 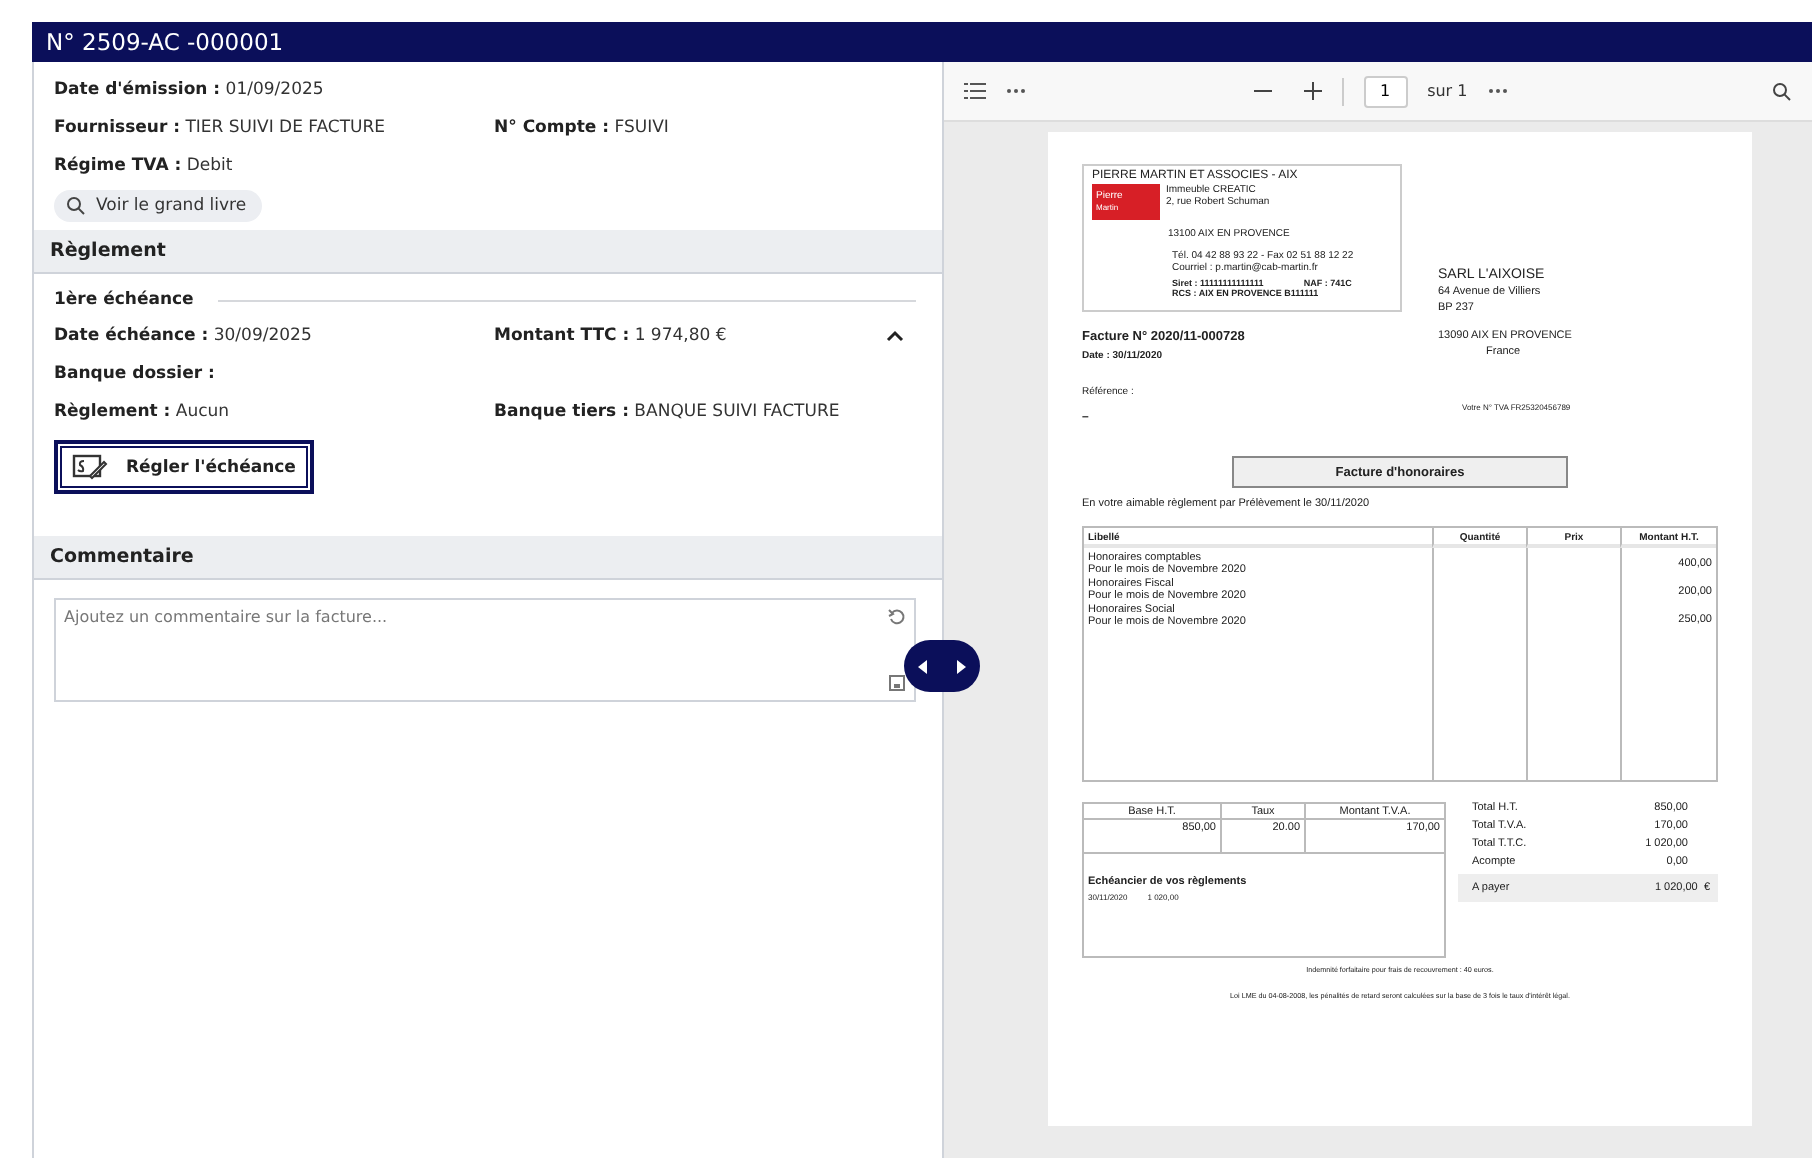 What do you see at coordinates (158, 206) in the screenshot?
I see `ledger-button: Voir le grand livre` at bounding box center [158, 206].